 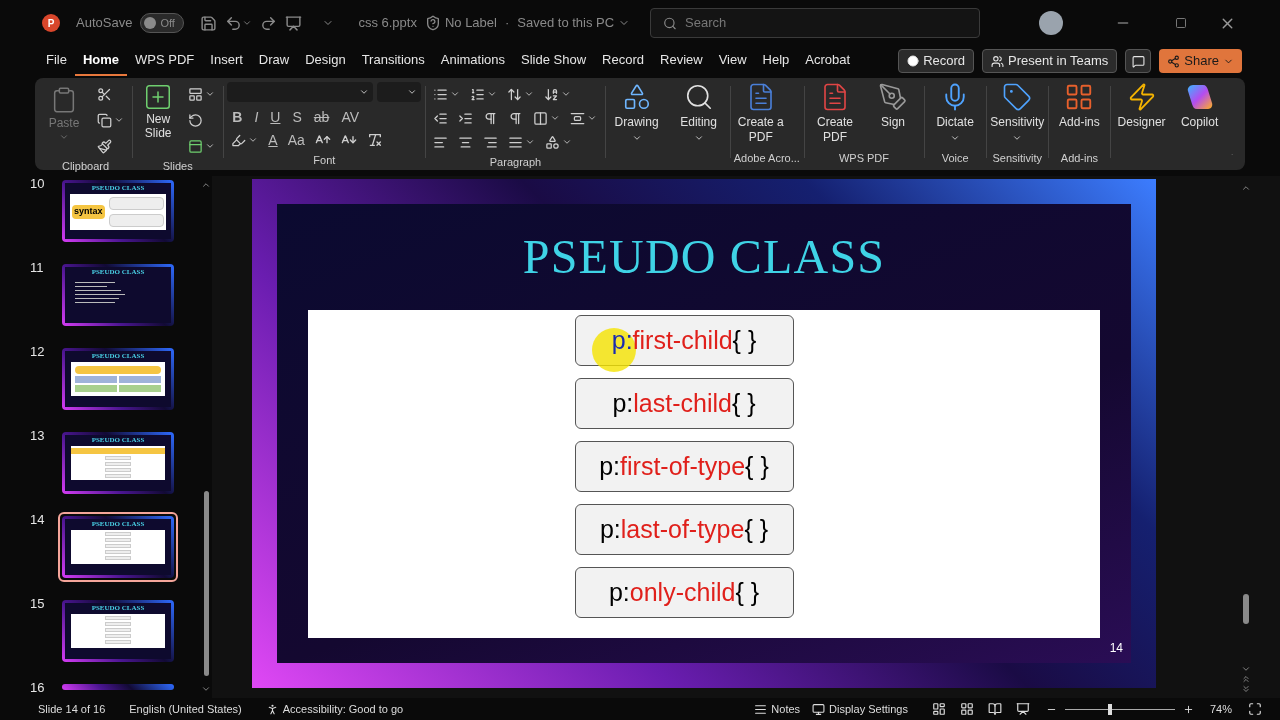 I want to click on tag-icon, so click(x=1017, y=97).